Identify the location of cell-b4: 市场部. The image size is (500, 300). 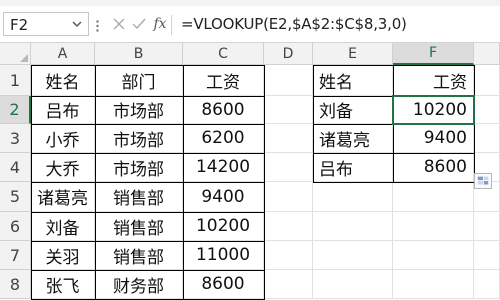
(139, 167).